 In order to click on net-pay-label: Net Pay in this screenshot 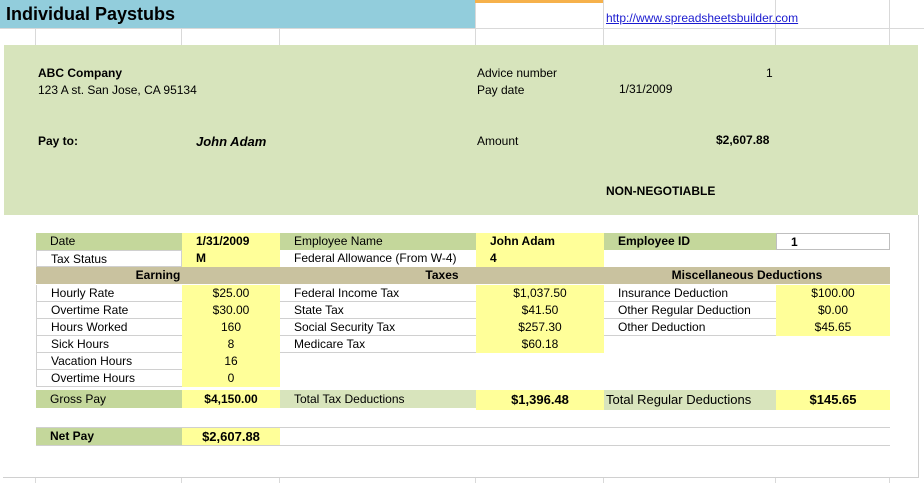, I will do `click(109, 436)`.